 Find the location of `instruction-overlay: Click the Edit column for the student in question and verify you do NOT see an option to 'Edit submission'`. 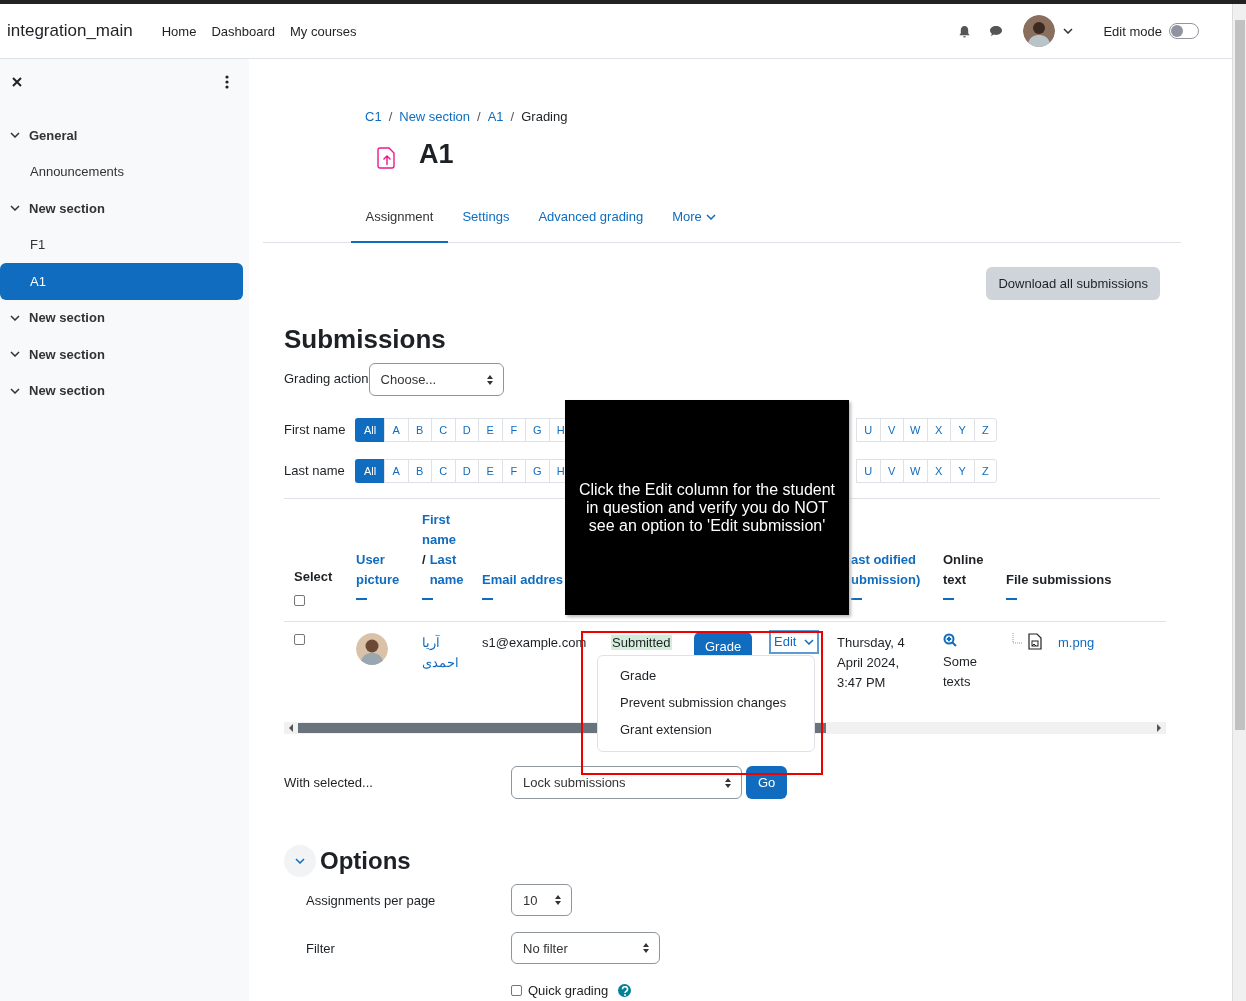

instruction-overlay: Click the Edit column for the student in question and verify you do NOT see an option to 'Edit submission' is located at coordinates (707, 507).